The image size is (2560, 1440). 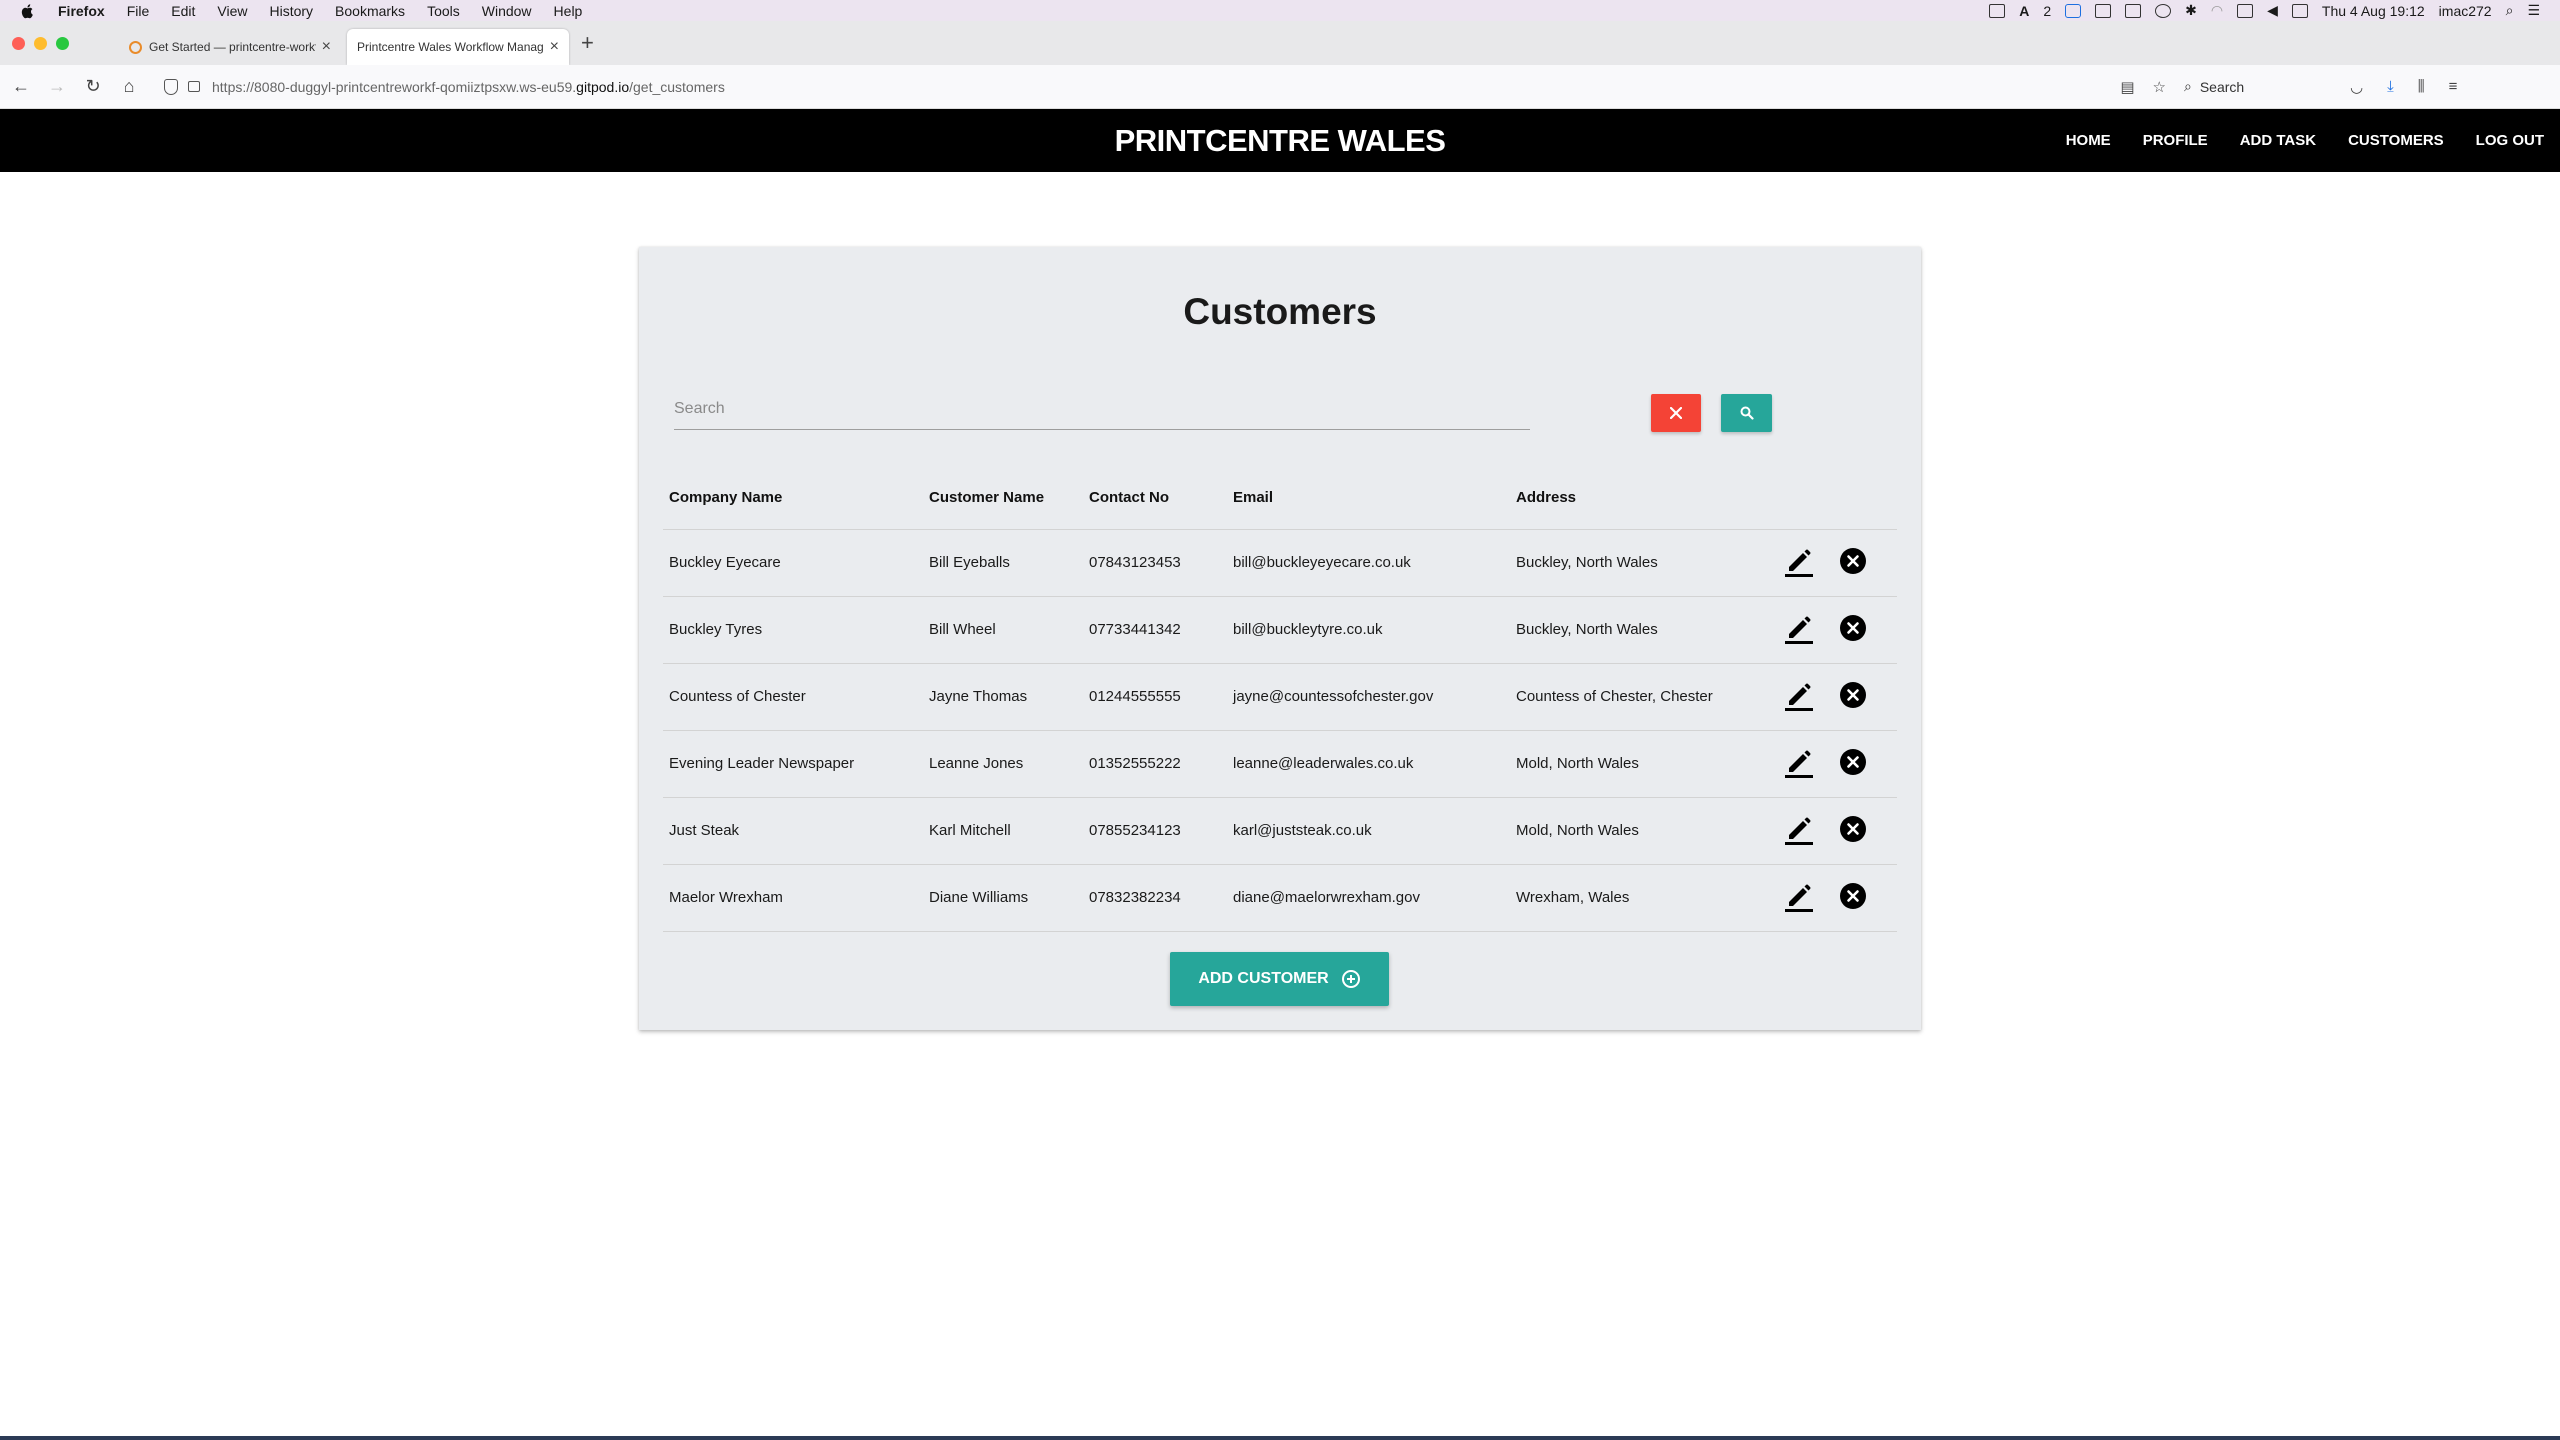 I want to click on search-input, so click(x=1102, y=409).